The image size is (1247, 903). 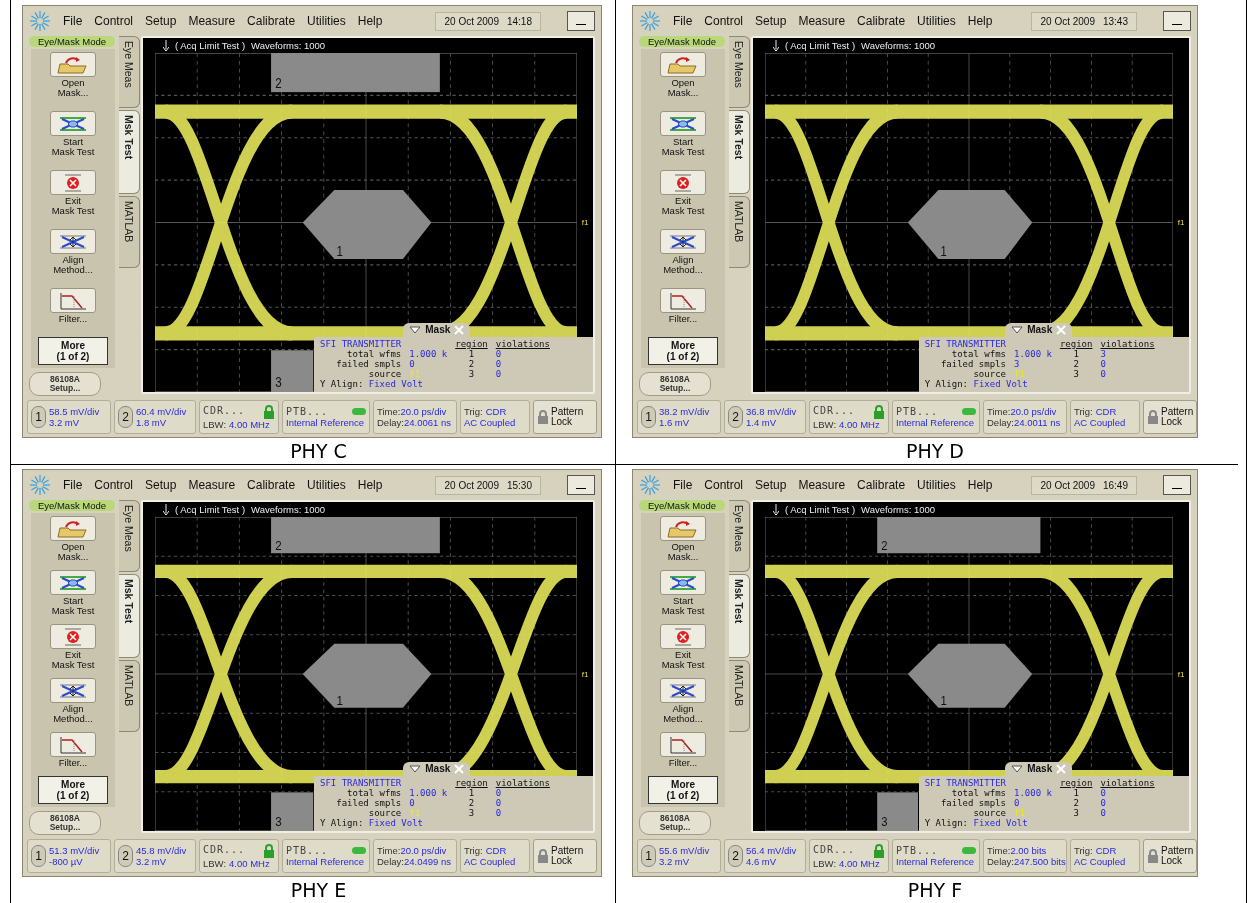 I want to click on timebase-readout: Time:20.0 ps/div Delay:24.0011 ns, so click(x=1025, y=417).